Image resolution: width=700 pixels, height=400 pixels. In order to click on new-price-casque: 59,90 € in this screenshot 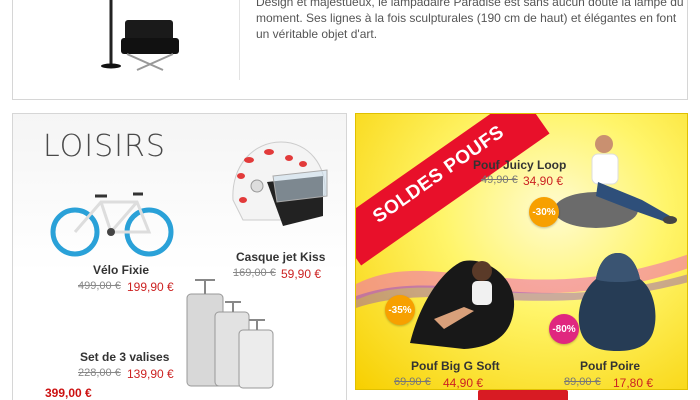, I will do `click(301, 274)`.